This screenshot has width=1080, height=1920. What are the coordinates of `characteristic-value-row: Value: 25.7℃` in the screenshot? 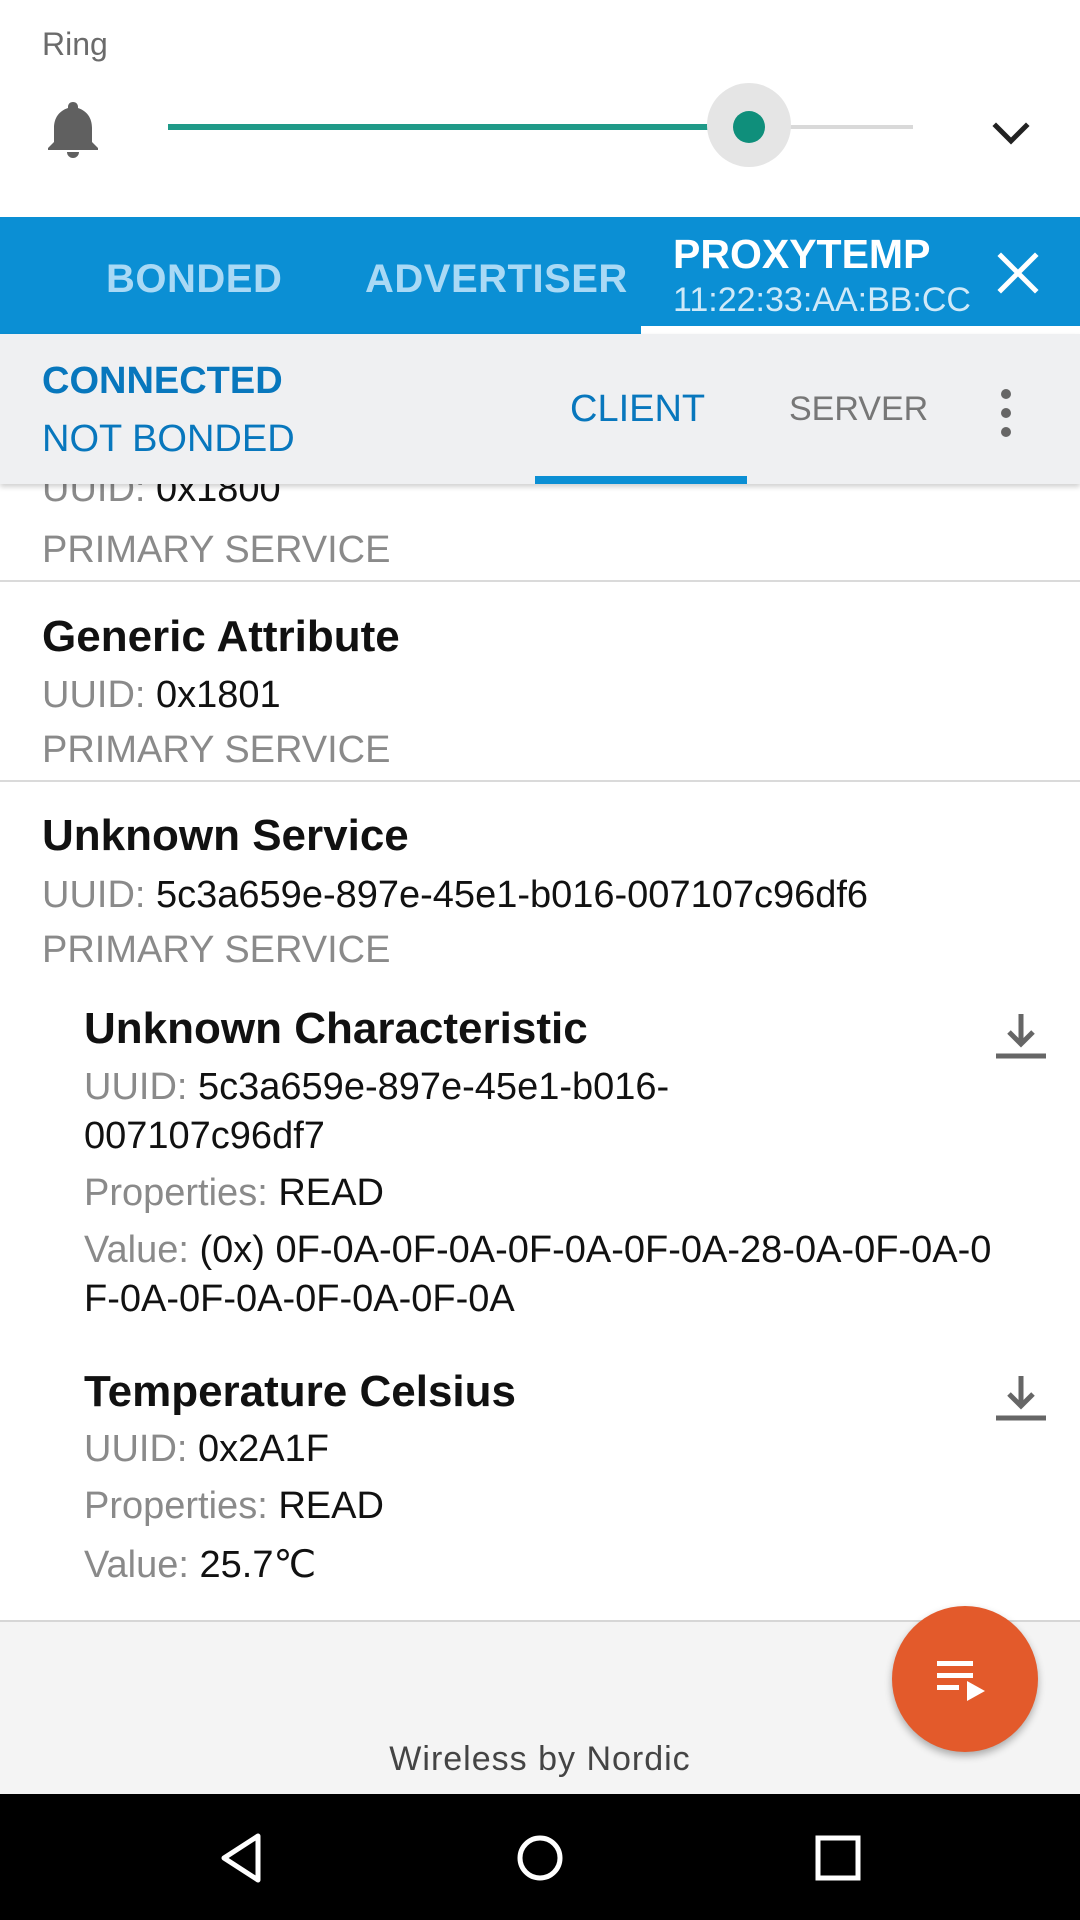 It's located at (200, 1564).